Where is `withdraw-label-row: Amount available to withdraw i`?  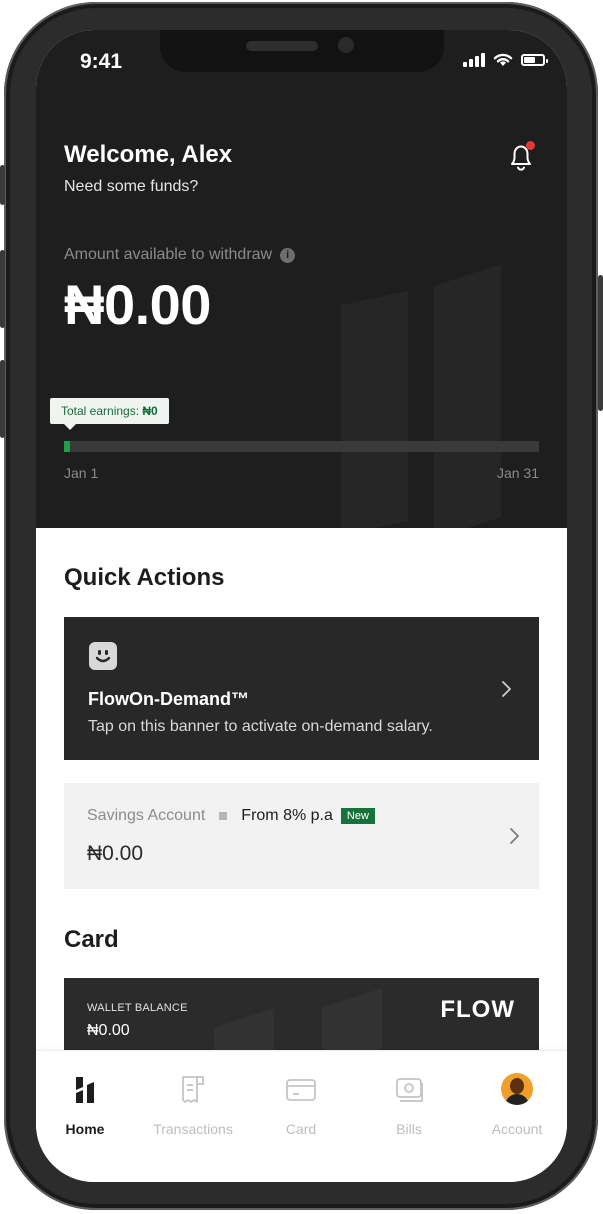
withdraw-label-row: Amount available to withdraw i is located at coordinates (180, 255).